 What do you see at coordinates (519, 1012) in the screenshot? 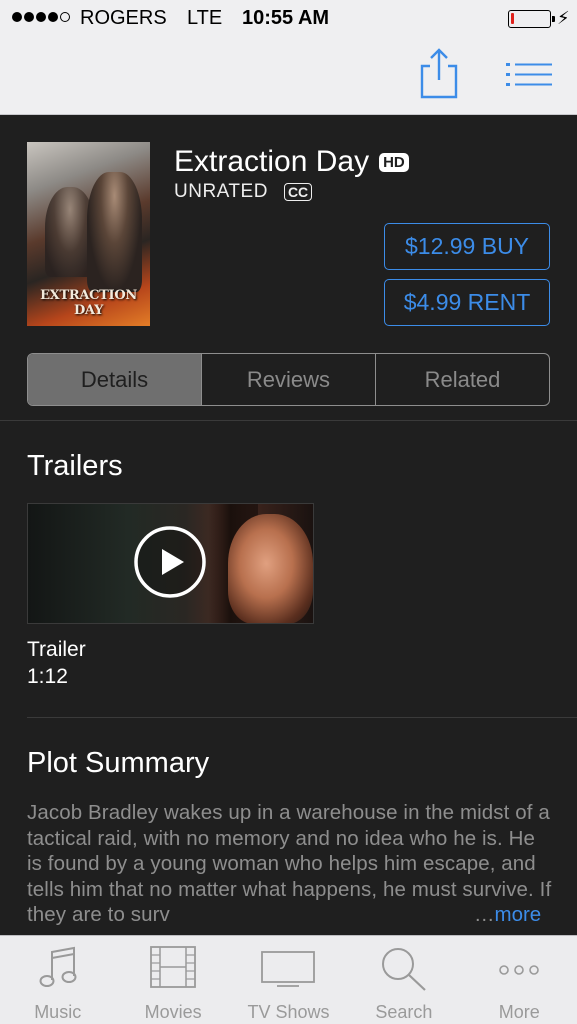
I see `tabbar-label: More` at bounding box center [519, 1012].